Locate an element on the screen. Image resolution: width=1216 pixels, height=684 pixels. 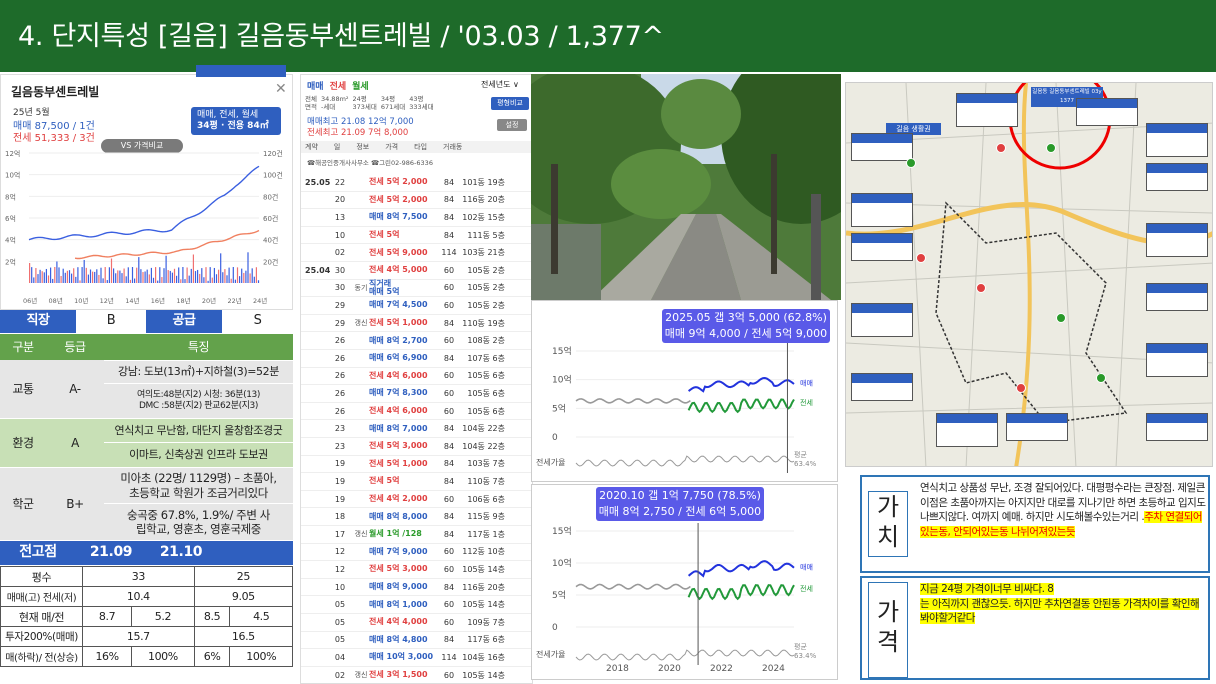
table-row: 04 매매 10억 3,000 114 104동 16층 is located at coordinates (416, 658).